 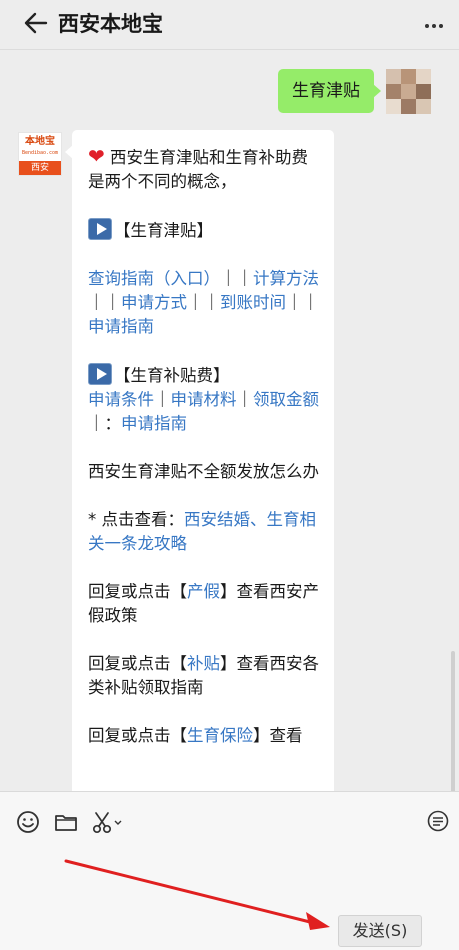 I want to click on link-apply-guide-2: 申请指南, so click(x=154, y=423).